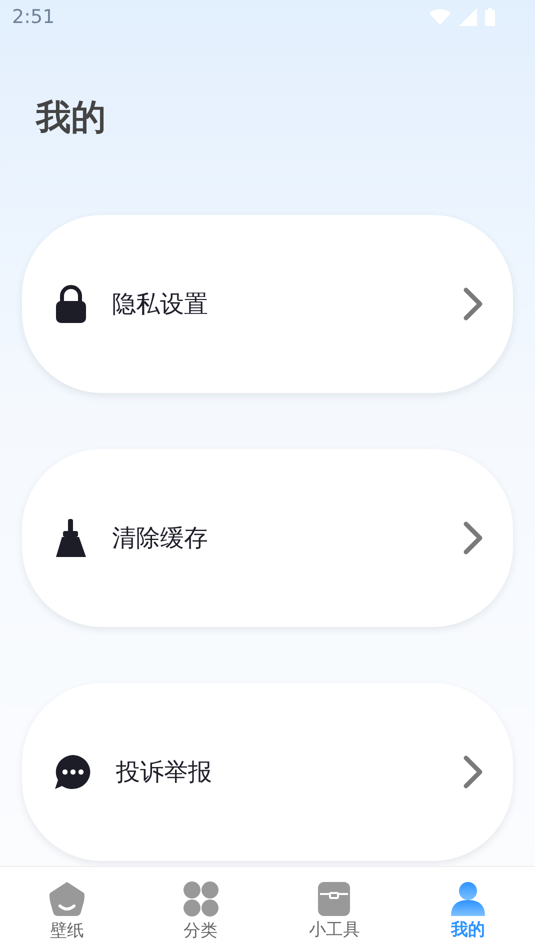 This screenshot has height=951, width=535. Describe the element at coordinates (440, 17) in the screenshot. I see `wifi-icon` at that location.